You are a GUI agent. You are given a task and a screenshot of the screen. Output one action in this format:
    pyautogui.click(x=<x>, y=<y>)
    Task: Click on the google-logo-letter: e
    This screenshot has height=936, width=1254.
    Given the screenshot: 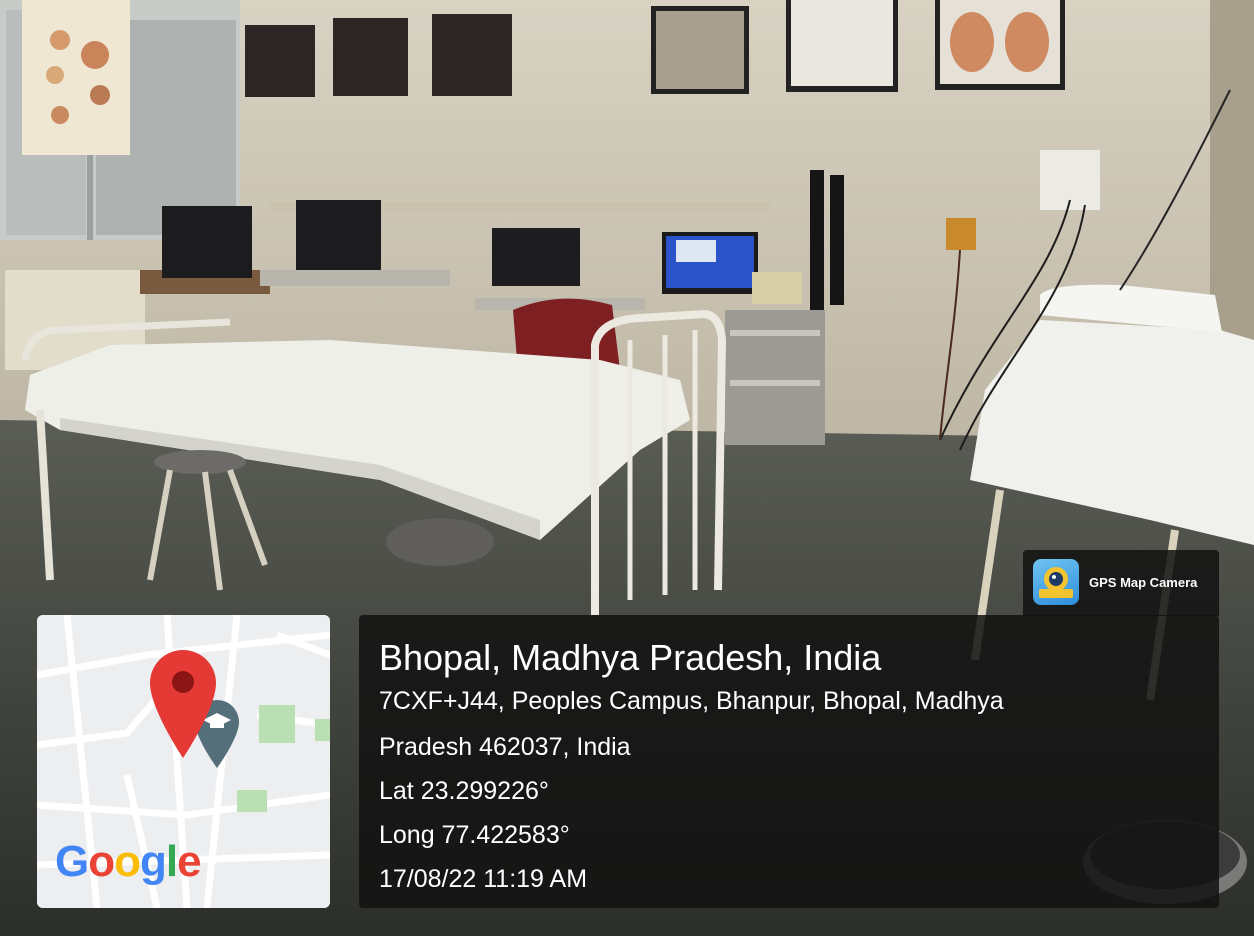 What is the action you would take?
    pyautogui.click(x=189, y=861)
    